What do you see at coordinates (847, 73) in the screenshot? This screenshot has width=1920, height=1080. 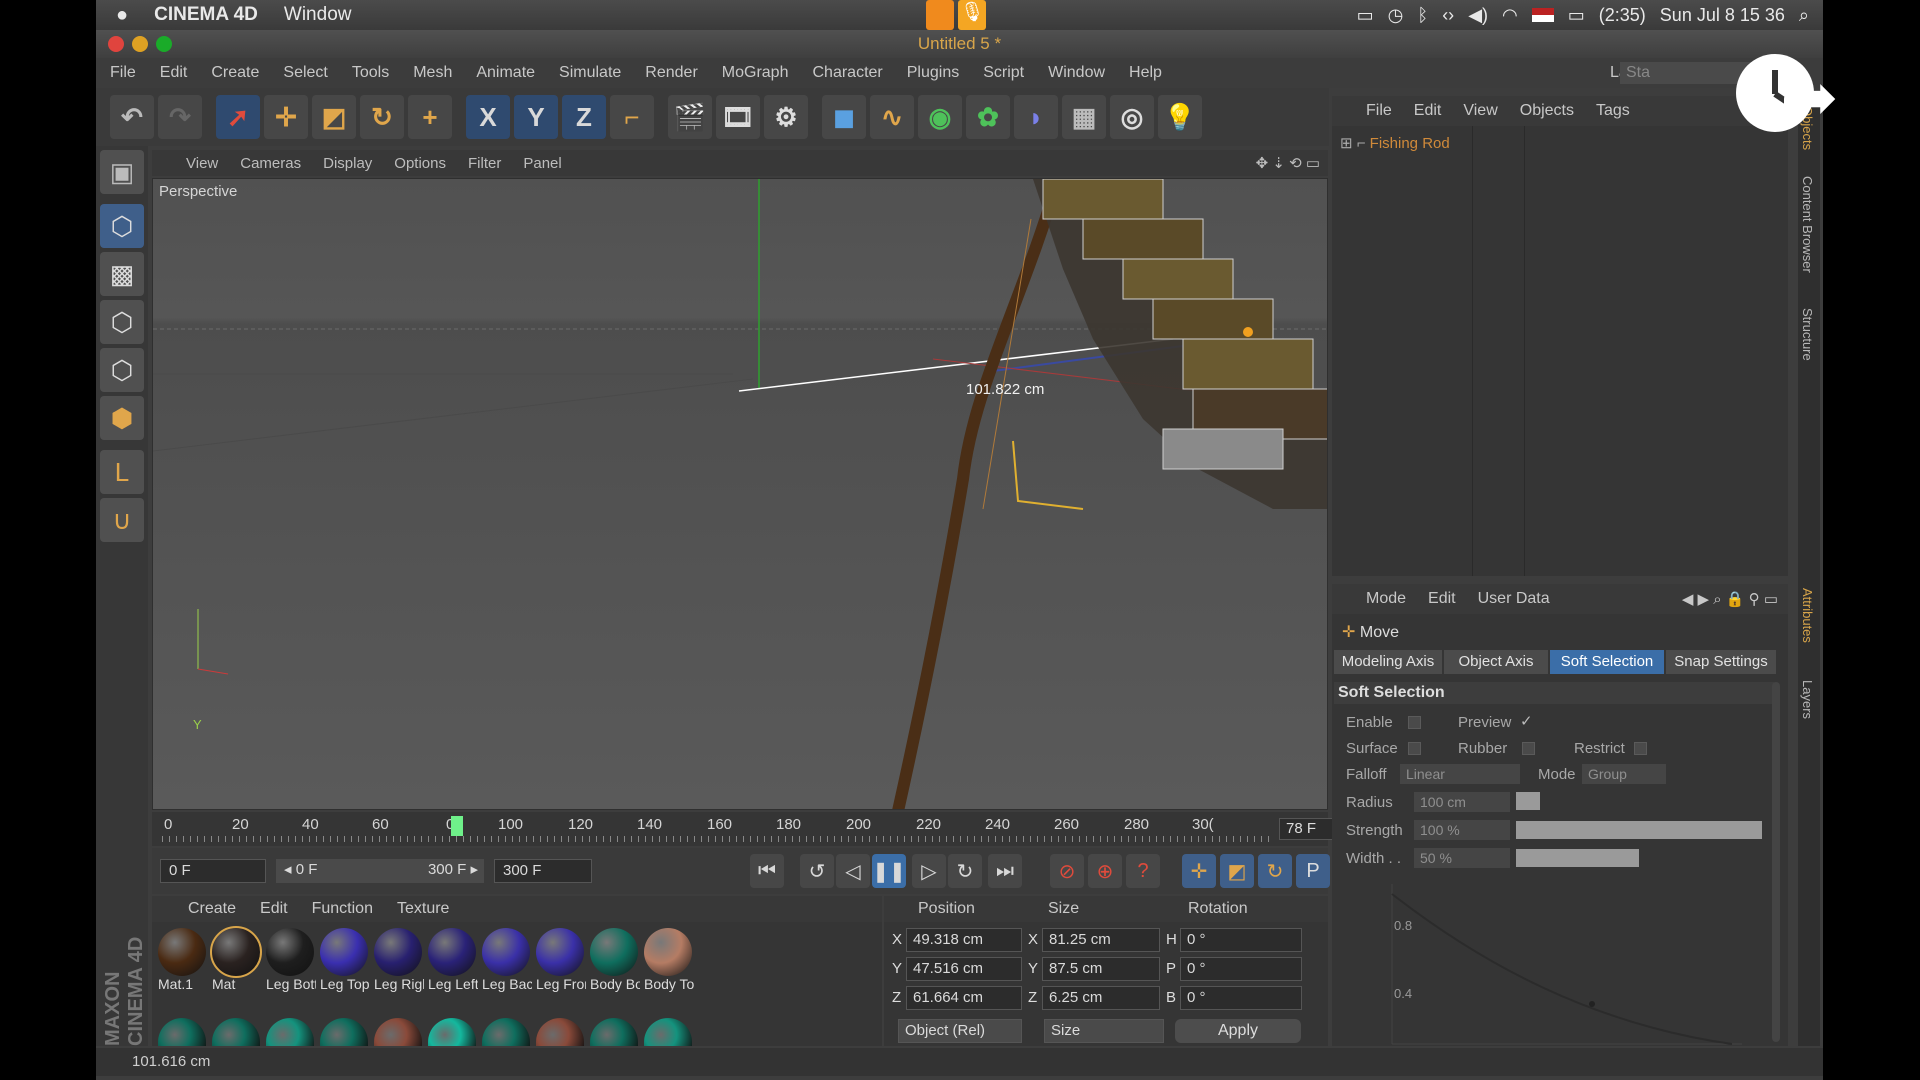 I see `menu-character: Character` at bounding box center [847, 73].